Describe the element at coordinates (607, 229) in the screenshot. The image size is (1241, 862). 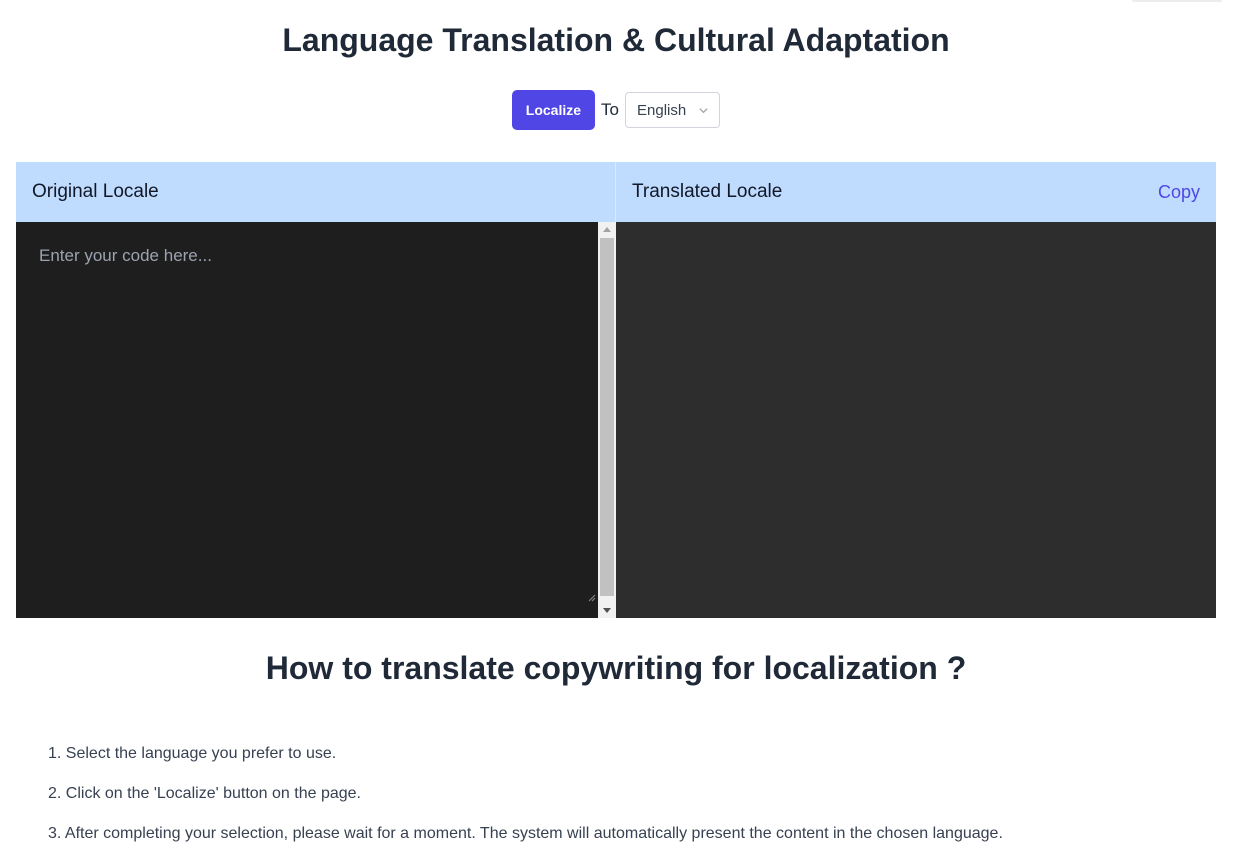
I see `scroll-up-arrow-icon` at that location.